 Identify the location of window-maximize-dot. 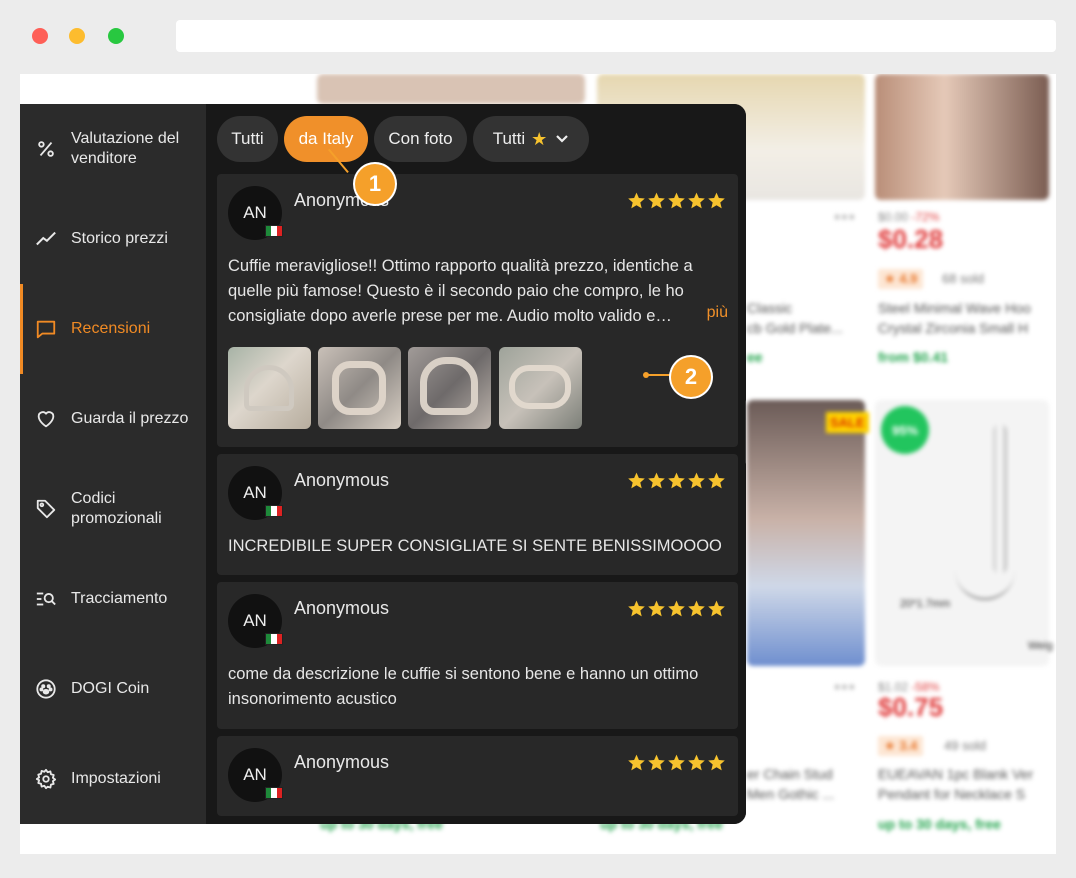
(116, 36).